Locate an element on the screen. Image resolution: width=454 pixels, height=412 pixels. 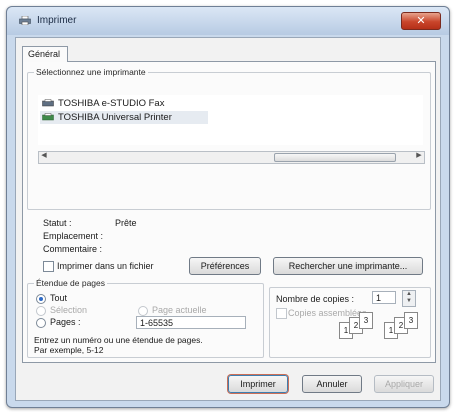
range-selection-radio is located at coordinates (41, 311).